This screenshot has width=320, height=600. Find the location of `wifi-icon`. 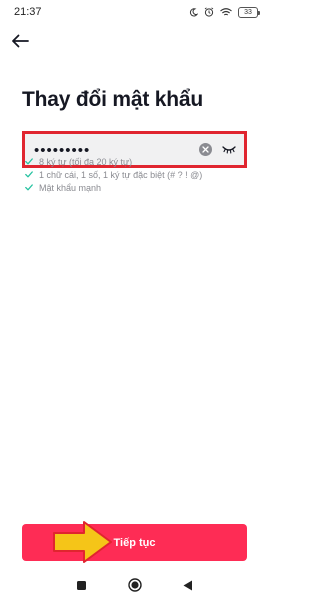

wifi-icon is located at coordinates (226, 12).